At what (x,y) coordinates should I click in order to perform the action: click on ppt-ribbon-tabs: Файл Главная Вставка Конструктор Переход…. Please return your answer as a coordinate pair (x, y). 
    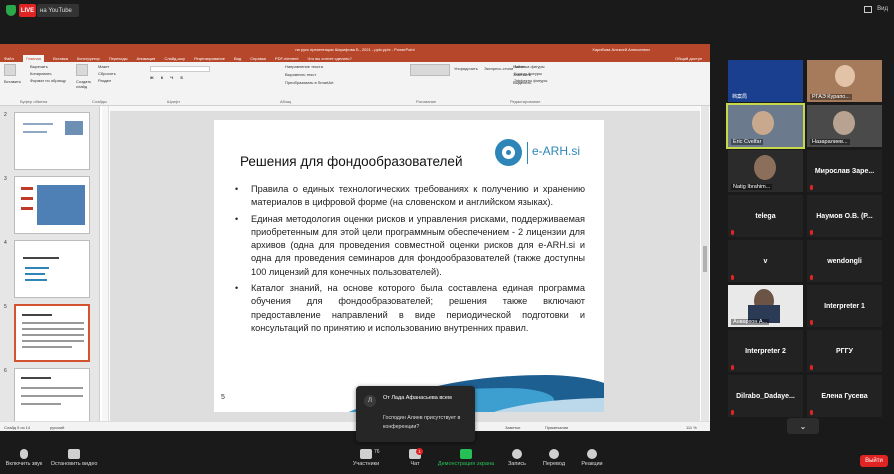
    Looking at the image, I should click on (355, 58).